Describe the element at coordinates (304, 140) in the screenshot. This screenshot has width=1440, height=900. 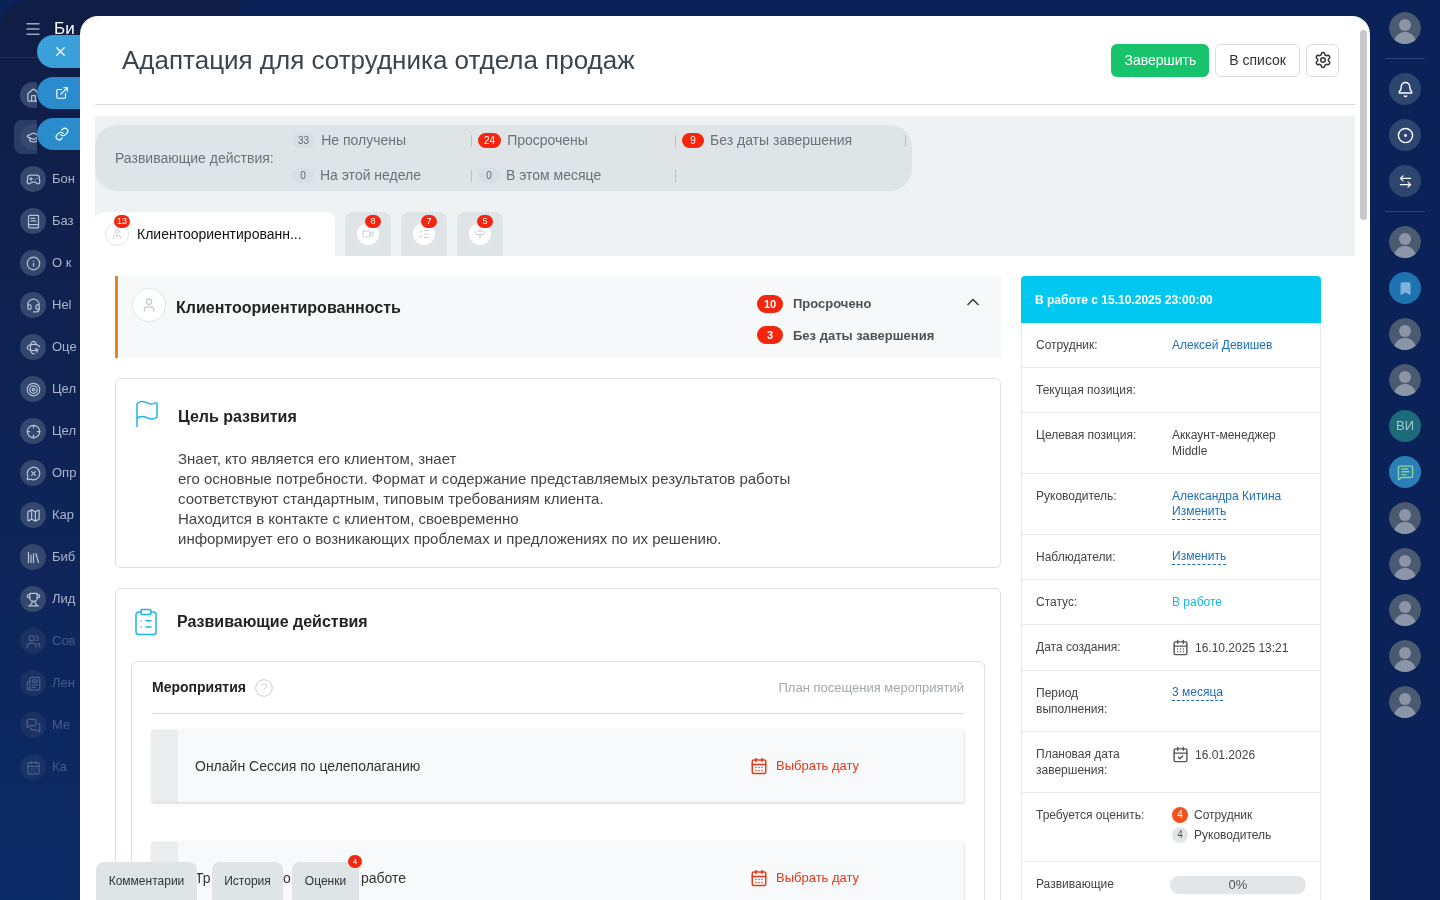
I see `count-badge: 33` at that location.